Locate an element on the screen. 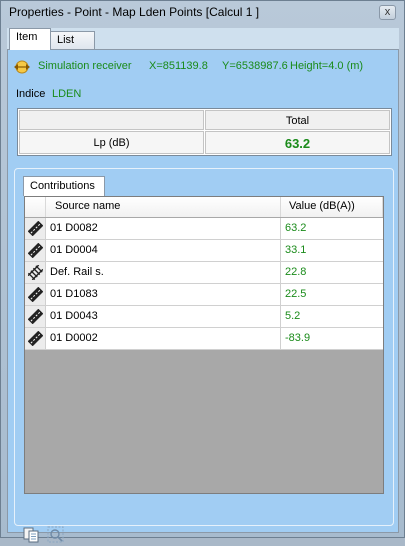  source-name: Def. Rail s. is located at coordinates (163, 273).